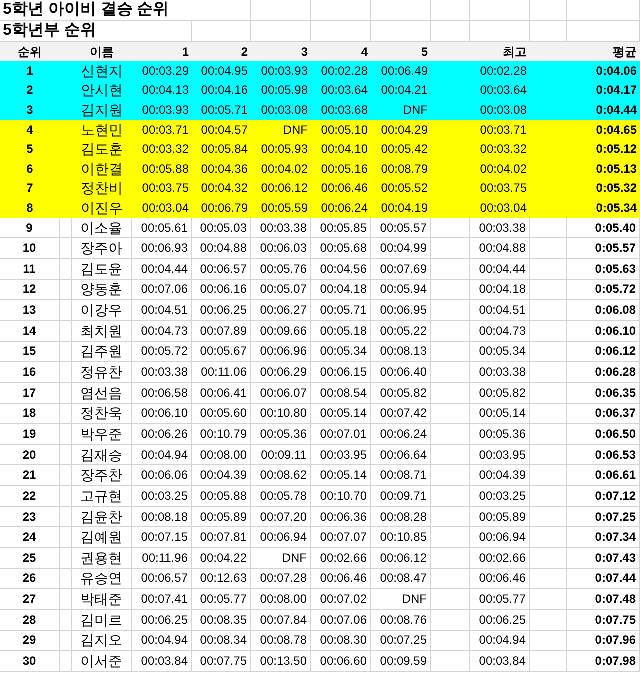 The width and height of the screenshot is (640, 676). Describe the element at coordinates (101, 310) in the screenshot. I see `table-cell: 이강우` at that location.